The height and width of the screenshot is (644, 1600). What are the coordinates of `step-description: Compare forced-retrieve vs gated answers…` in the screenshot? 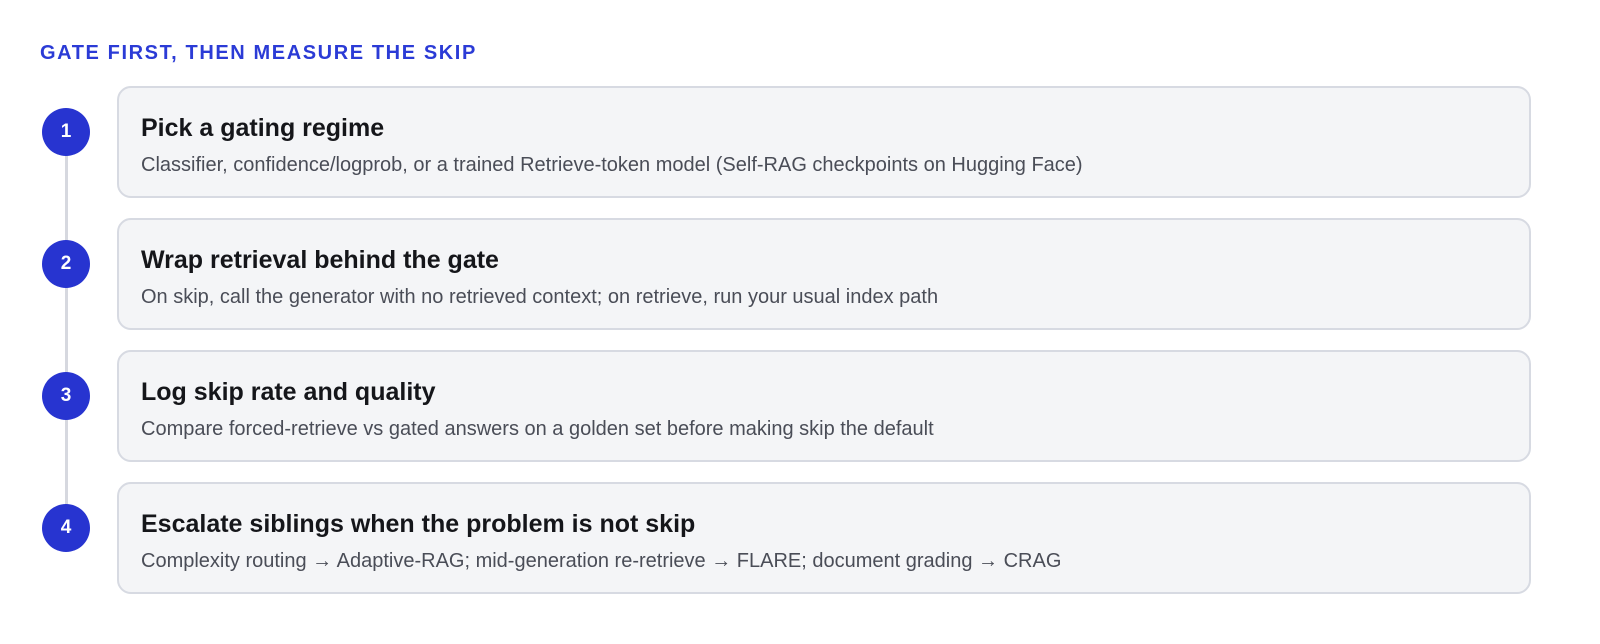 It's located at (537, 429).